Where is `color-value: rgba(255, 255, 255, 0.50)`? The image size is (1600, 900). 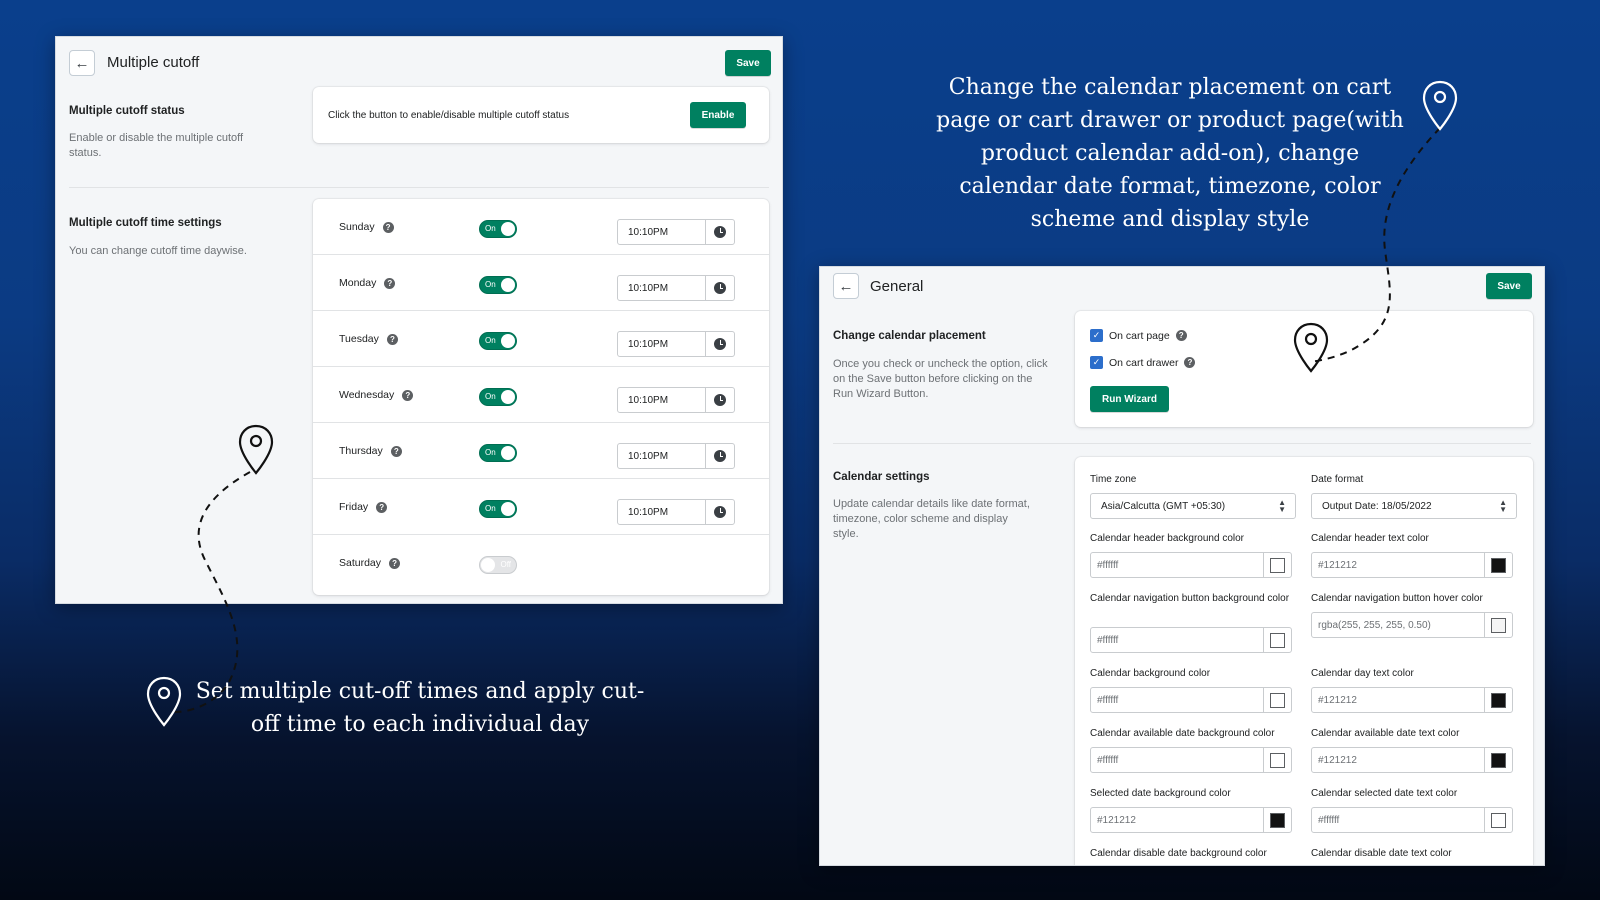
color-value: rgba(255, 255, 255, 0.50) is located at coordinates (1374, 625).